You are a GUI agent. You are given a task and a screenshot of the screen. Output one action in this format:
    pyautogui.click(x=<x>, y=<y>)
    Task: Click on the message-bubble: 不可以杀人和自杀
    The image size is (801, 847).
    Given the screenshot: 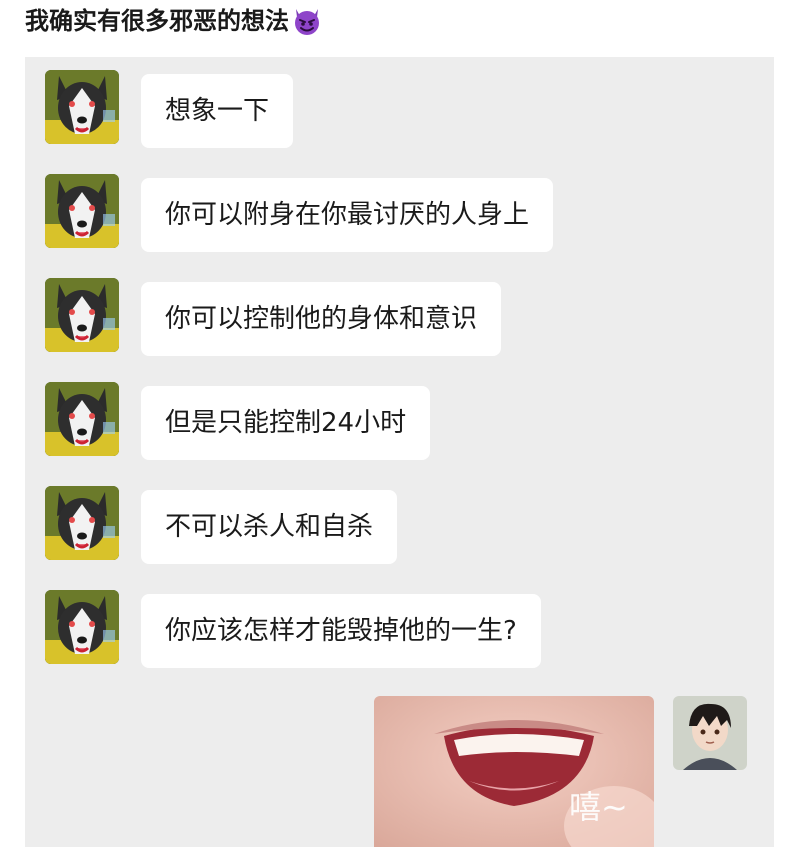 What is the action you would take?
    pyautogui.click(x=269, y=527)
    